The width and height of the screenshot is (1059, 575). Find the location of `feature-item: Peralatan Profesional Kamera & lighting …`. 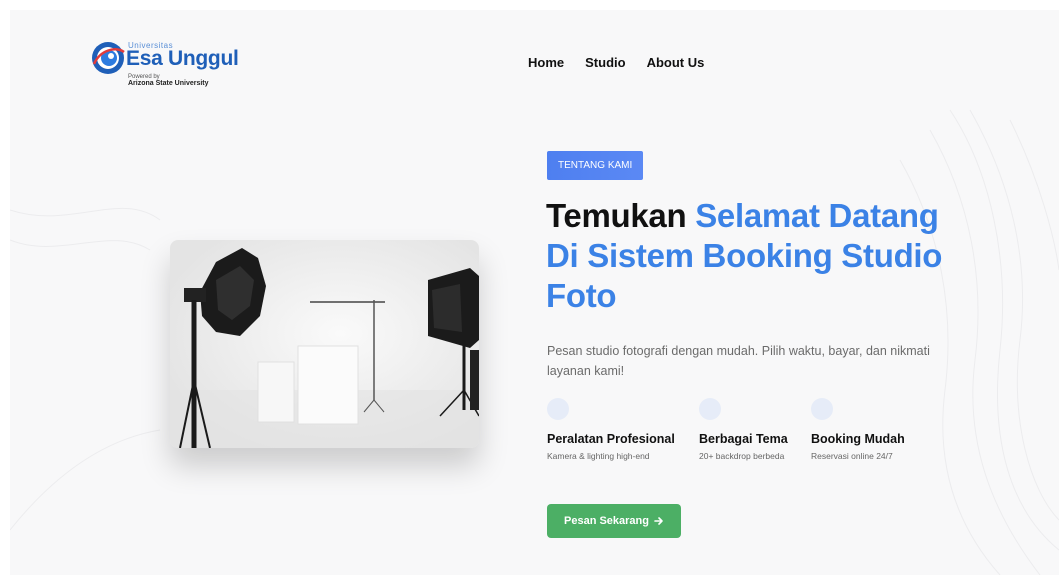

feature-item: Peralatan Profesional Kamera & lighting … is located at coordinates (623, 429).